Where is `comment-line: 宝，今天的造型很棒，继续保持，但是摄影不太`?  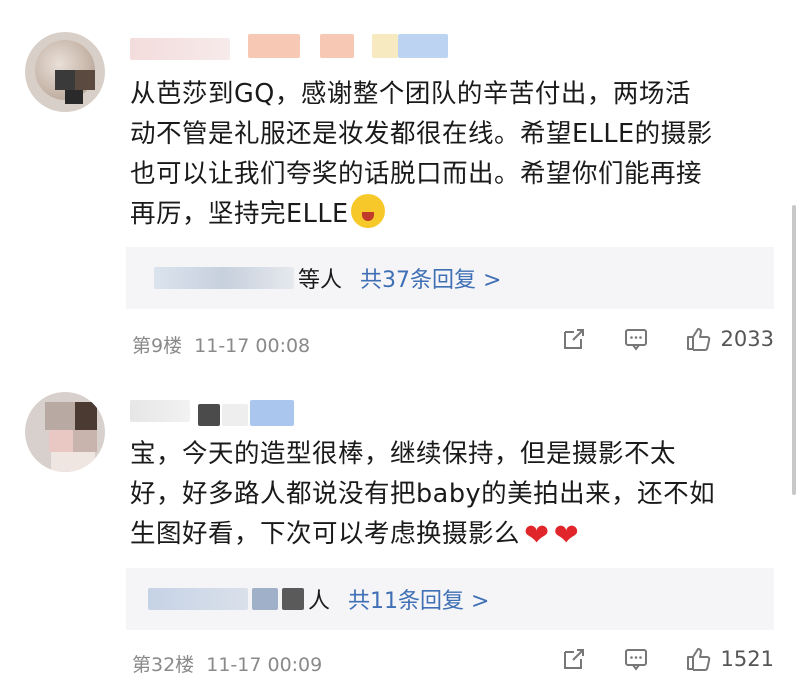
comment-line: 宝，今天的造型很棒，继续保持，但是摄影不太 is located at coordinates (403, 454).